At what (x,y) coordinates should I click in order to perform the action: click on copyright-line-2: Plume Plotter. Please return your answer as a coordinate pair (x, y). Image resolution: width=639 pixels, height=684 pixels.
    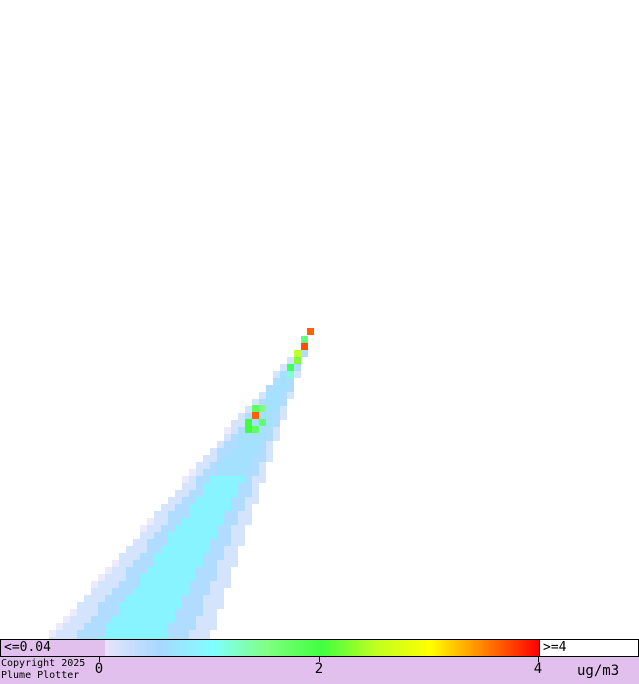
    Looking at the image, I should click on (40, 675).